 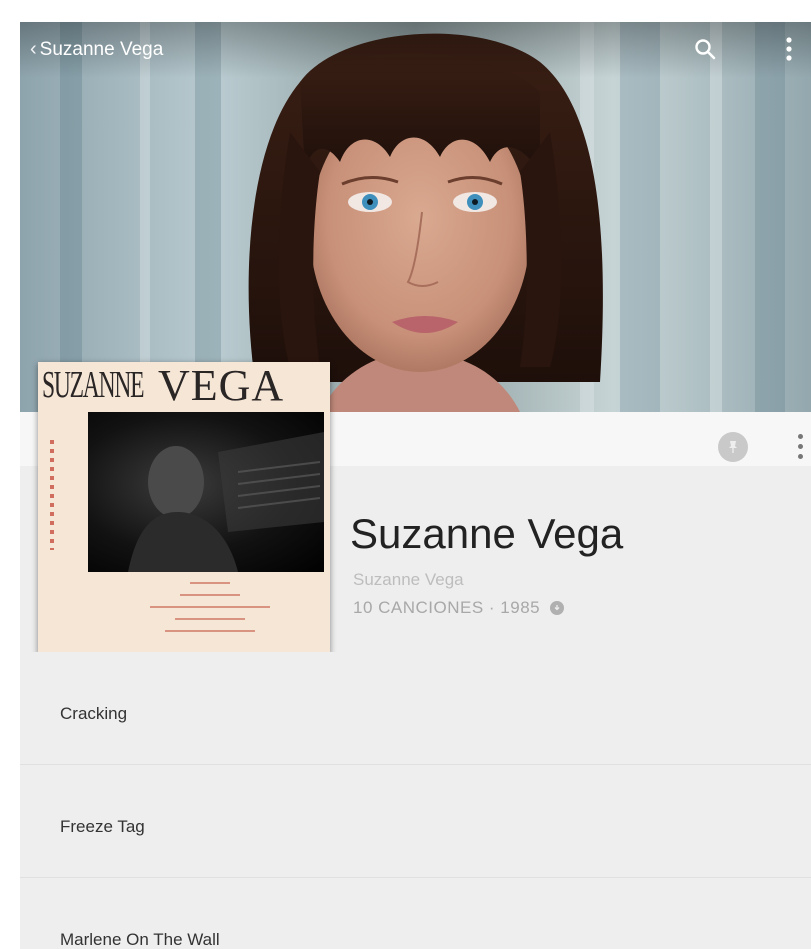 I want to click on search-button, so click(x=705, y=49).